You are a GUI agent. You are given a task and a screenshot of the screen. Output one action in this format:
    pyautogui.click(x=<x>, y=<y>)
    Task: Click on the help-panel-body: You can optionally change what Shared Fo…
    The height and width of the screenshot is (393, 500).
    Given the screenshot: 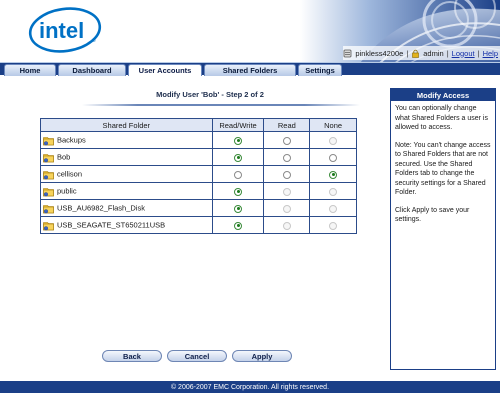 What is the action you would take?
    pyautogui.click(x=443, y=163)
    